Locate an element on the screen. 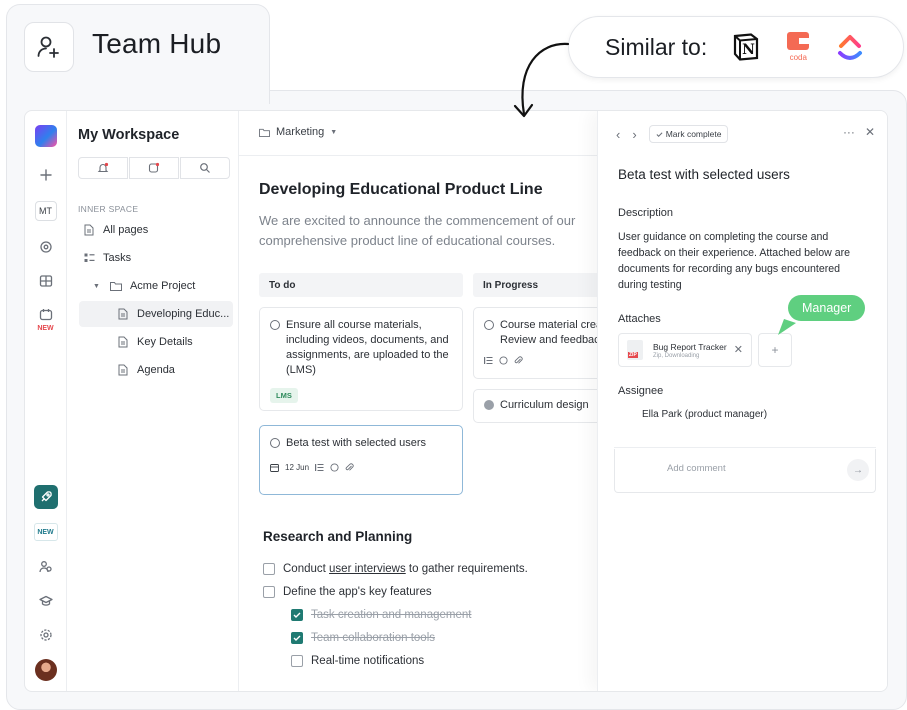  workspace-title: My Workspace is located at coordinates (128, 135).